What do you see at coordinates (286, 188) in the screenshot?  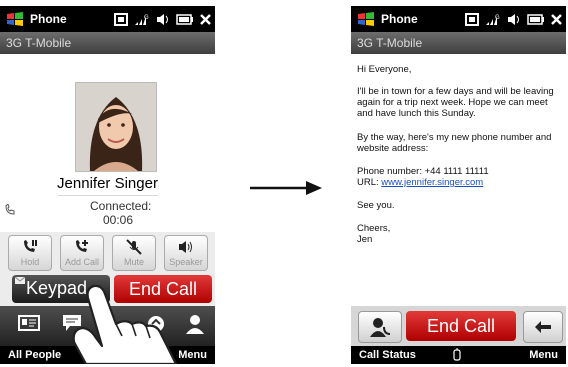 I see `transition-arrow-icon` at bounding box center [286, 188].